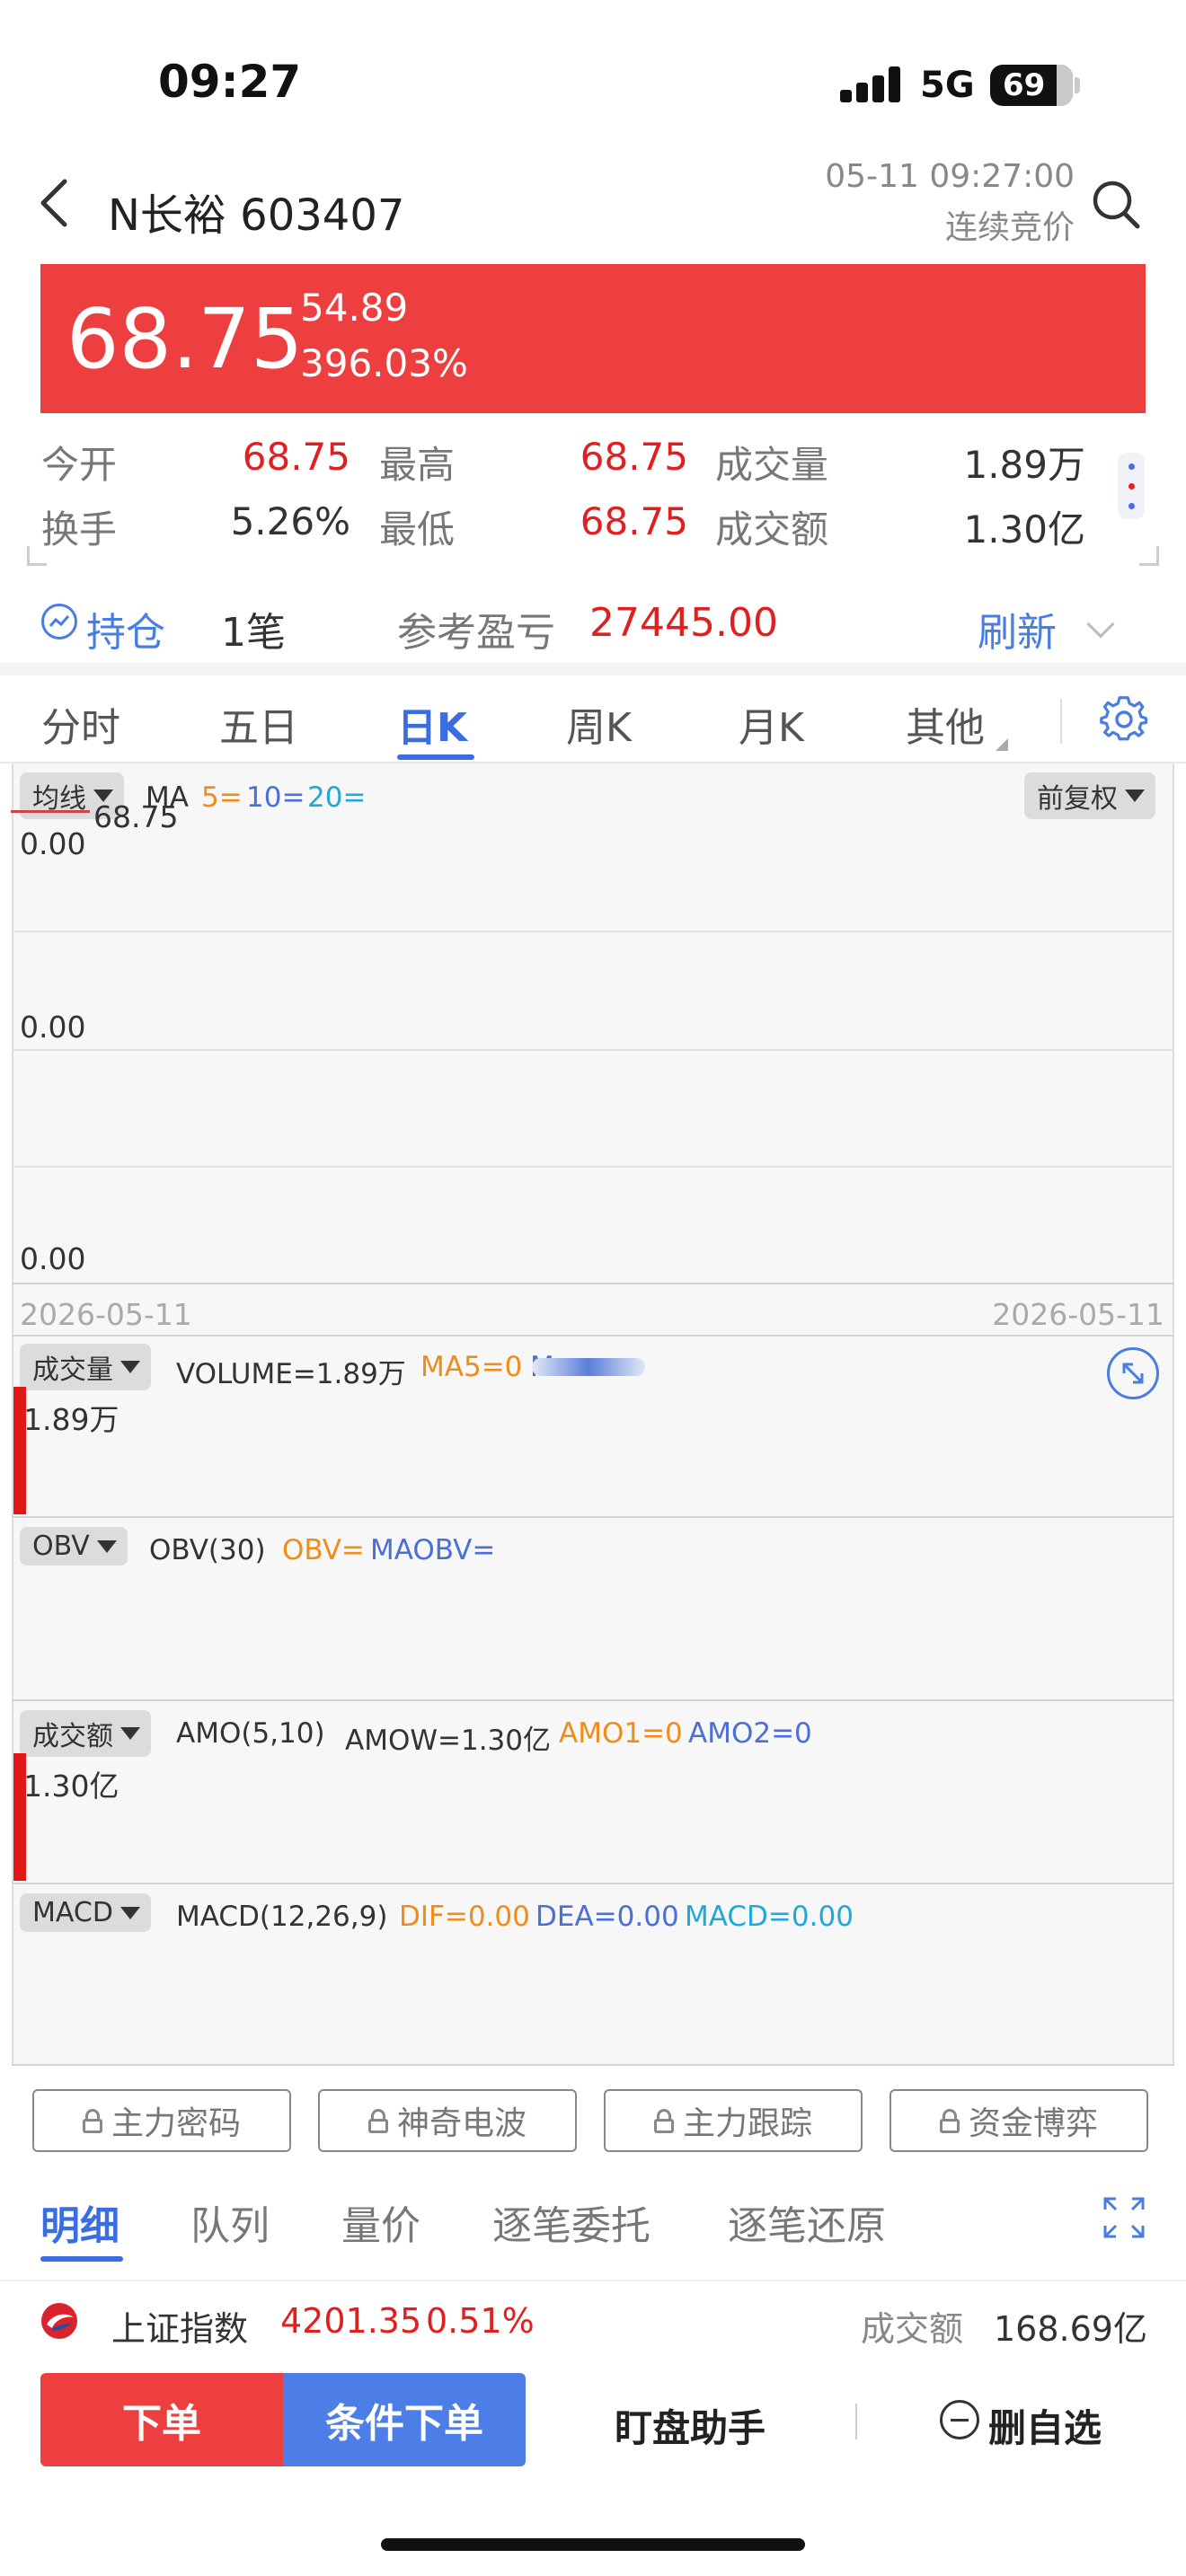  What do you see at coordinates (1045, 2425) in the screenshot?
I see `remove-watchlist-button: 删自选` at bounding box center [1045, 2425].